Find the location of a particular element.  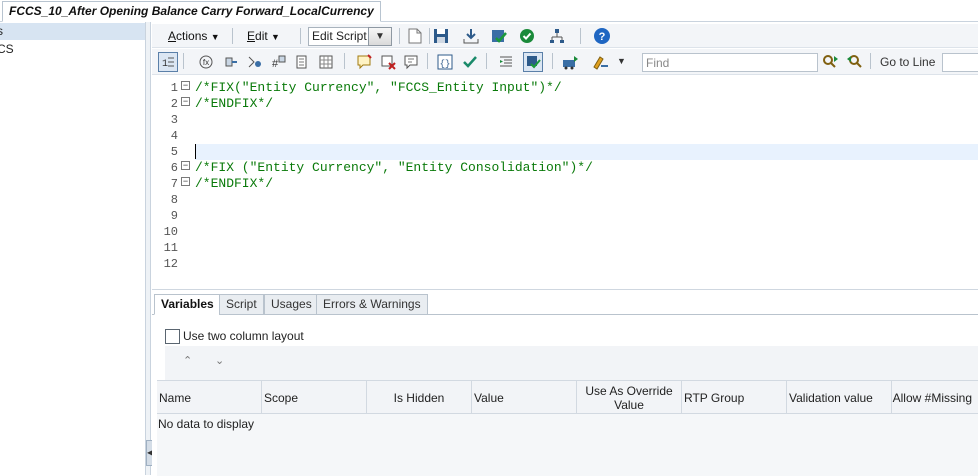

main-toolbar: Actions ▼ Edit ▼ Edit Script ▼ ? is located at coordinates (565, 36).